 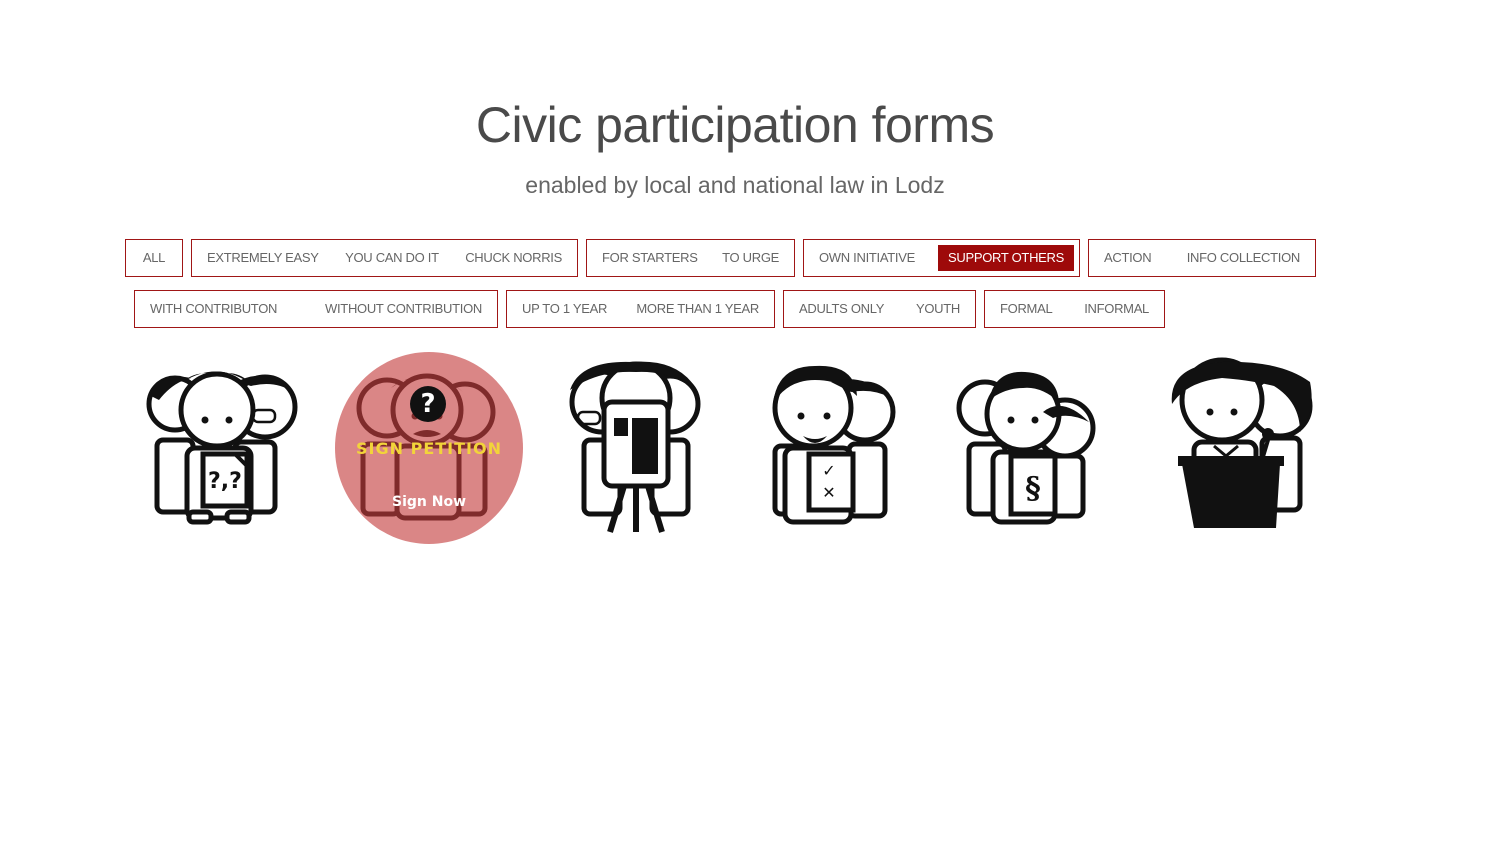 What do you see at coordinates (429, 502) in the screenshot?
I see `sign-now-button: Sign Now` at bounding box center [429, 502].